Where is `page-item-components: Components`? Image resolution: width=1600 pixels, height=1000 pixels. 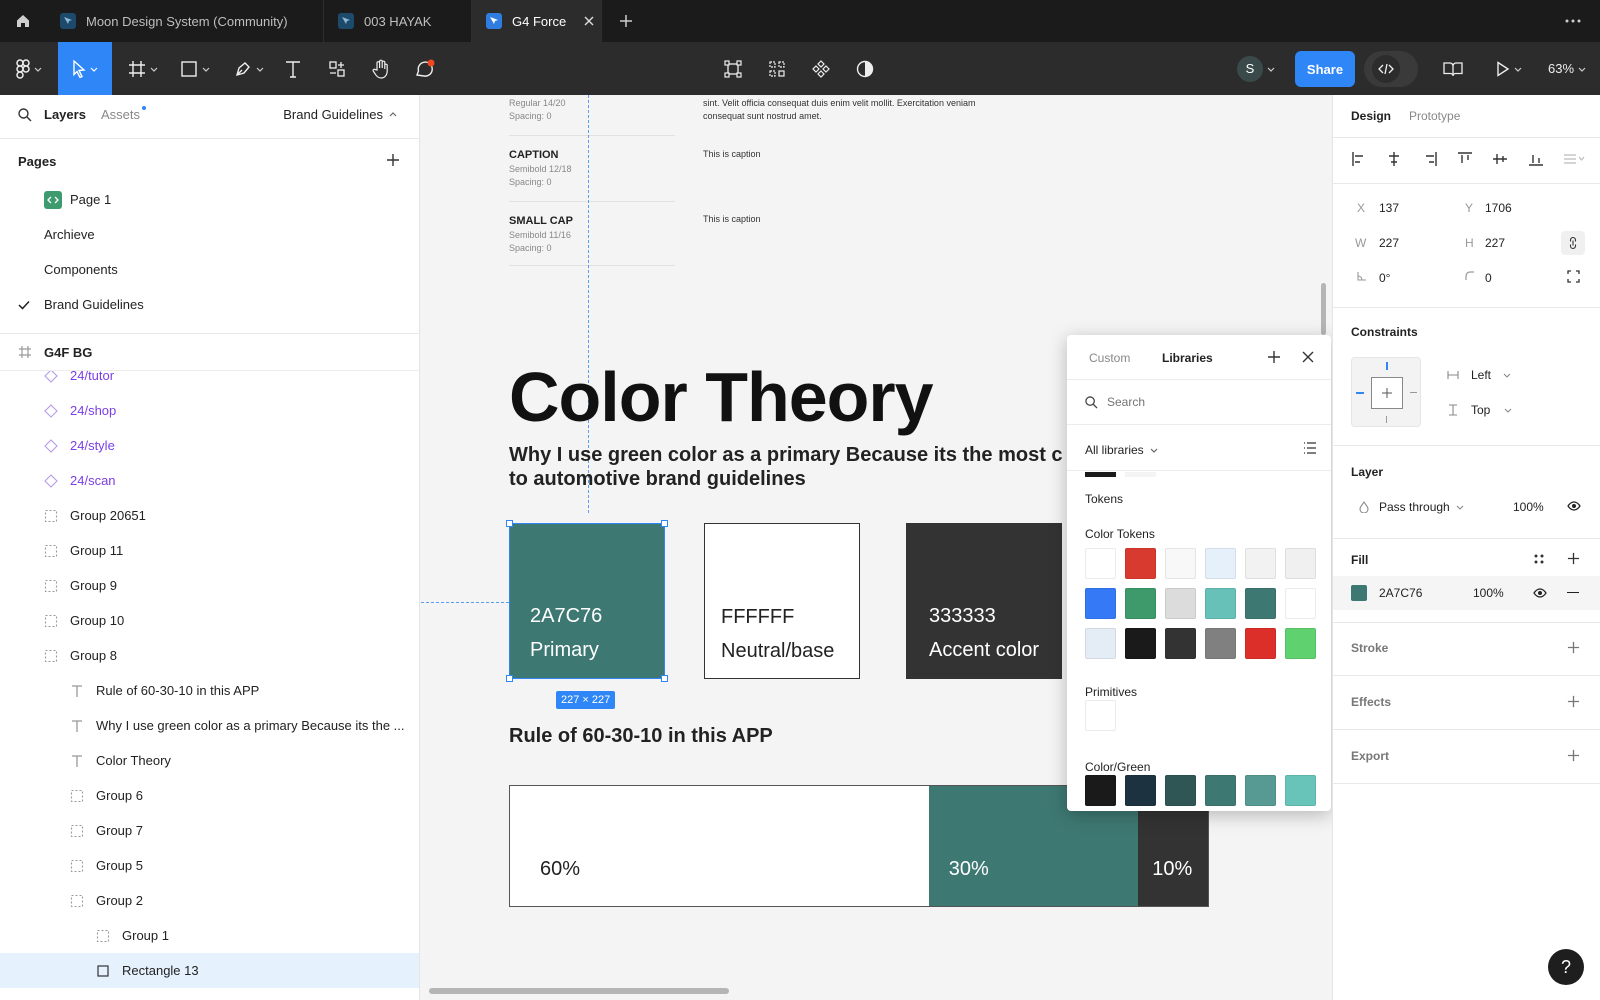
page-item-components: Components is located at coordinates (209, 269).